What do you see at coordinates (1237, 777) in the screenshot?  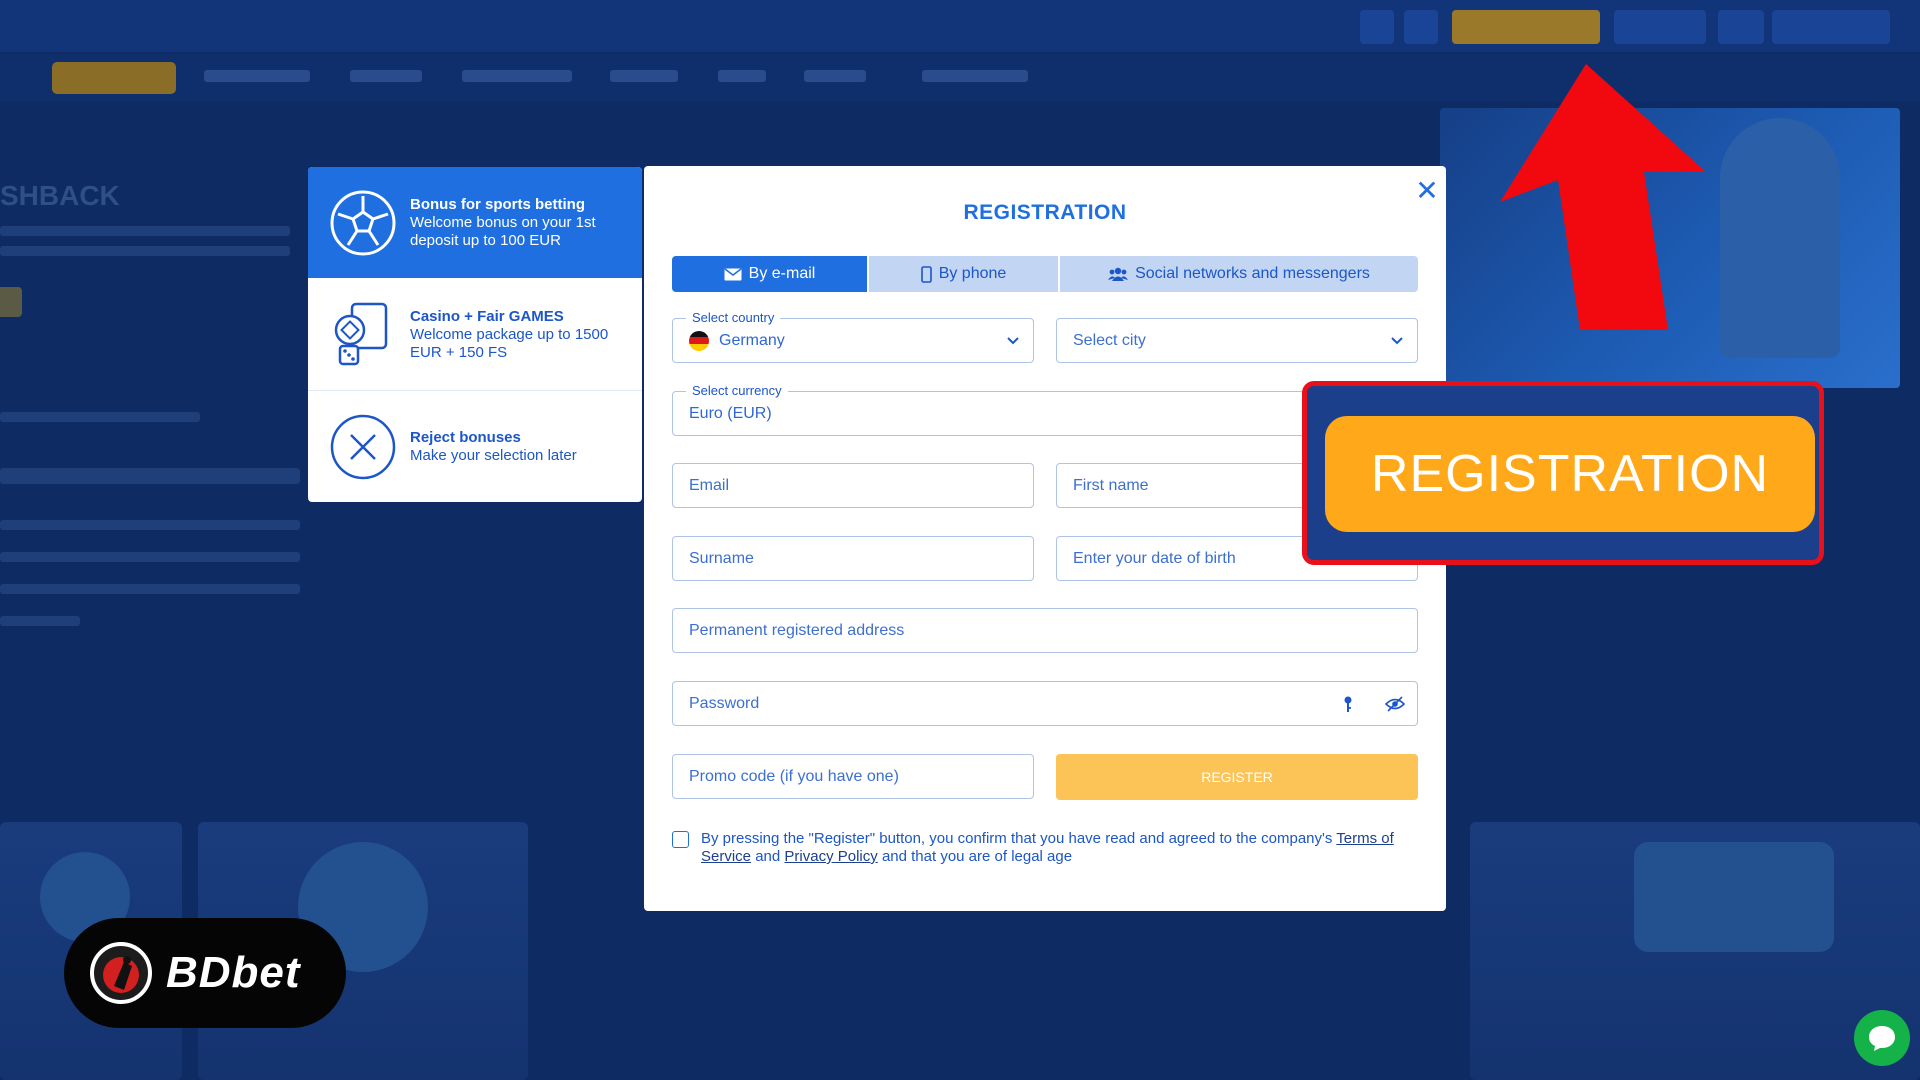 I see `register-button: REGISTER` at bounding box center [1237, 777].